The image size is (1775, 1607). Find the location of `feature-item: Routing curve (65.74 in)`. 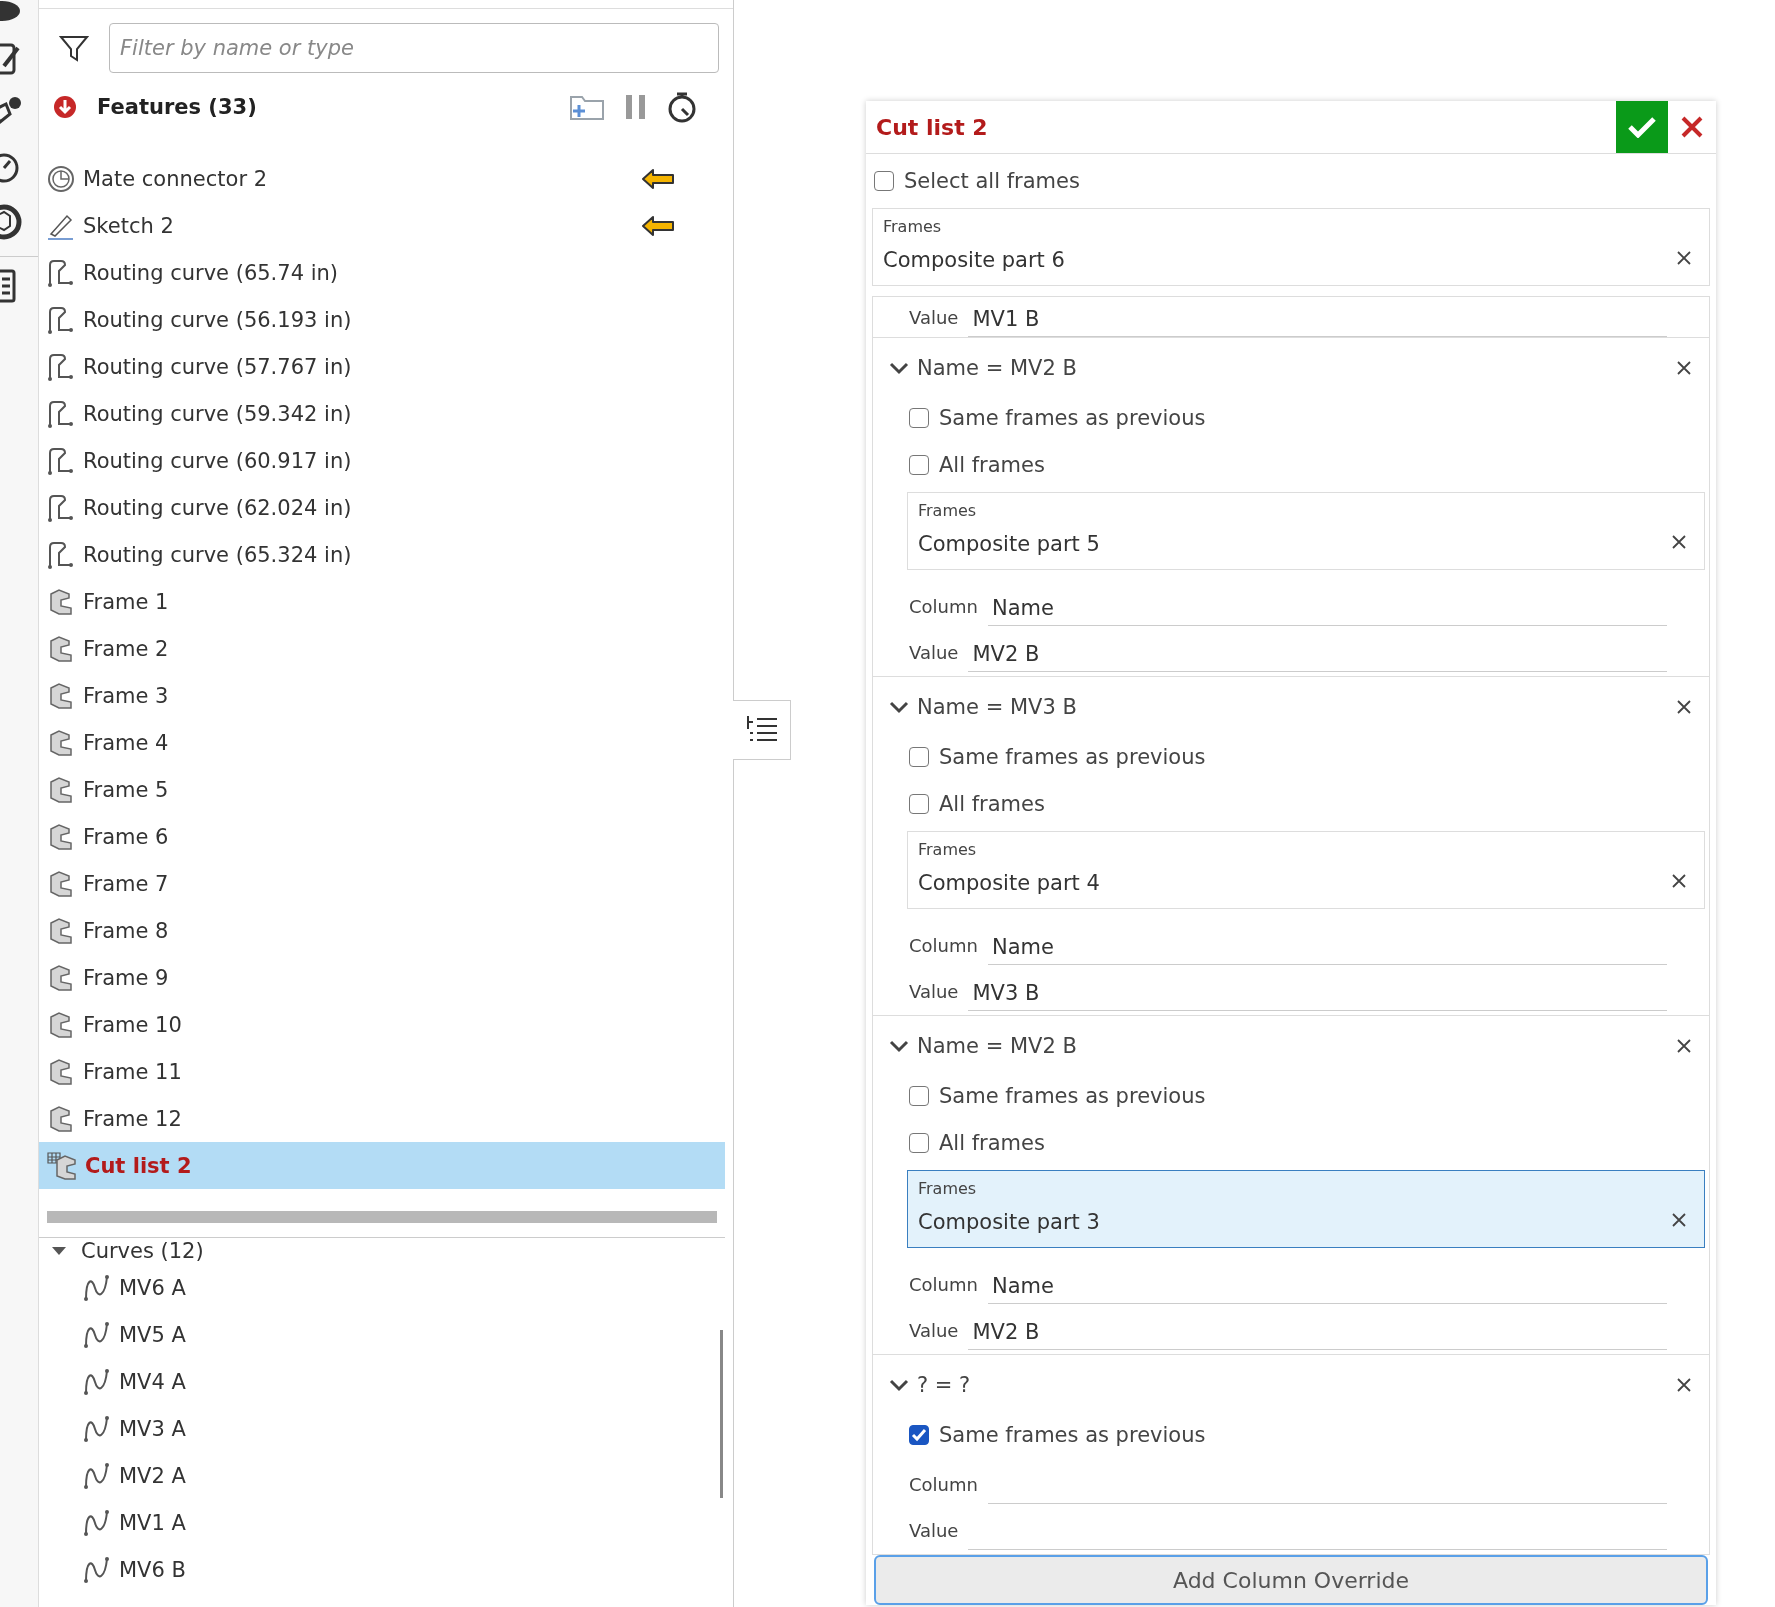

feature-item: Routing curve (65.74 in) is located at coordinates (386, 272).